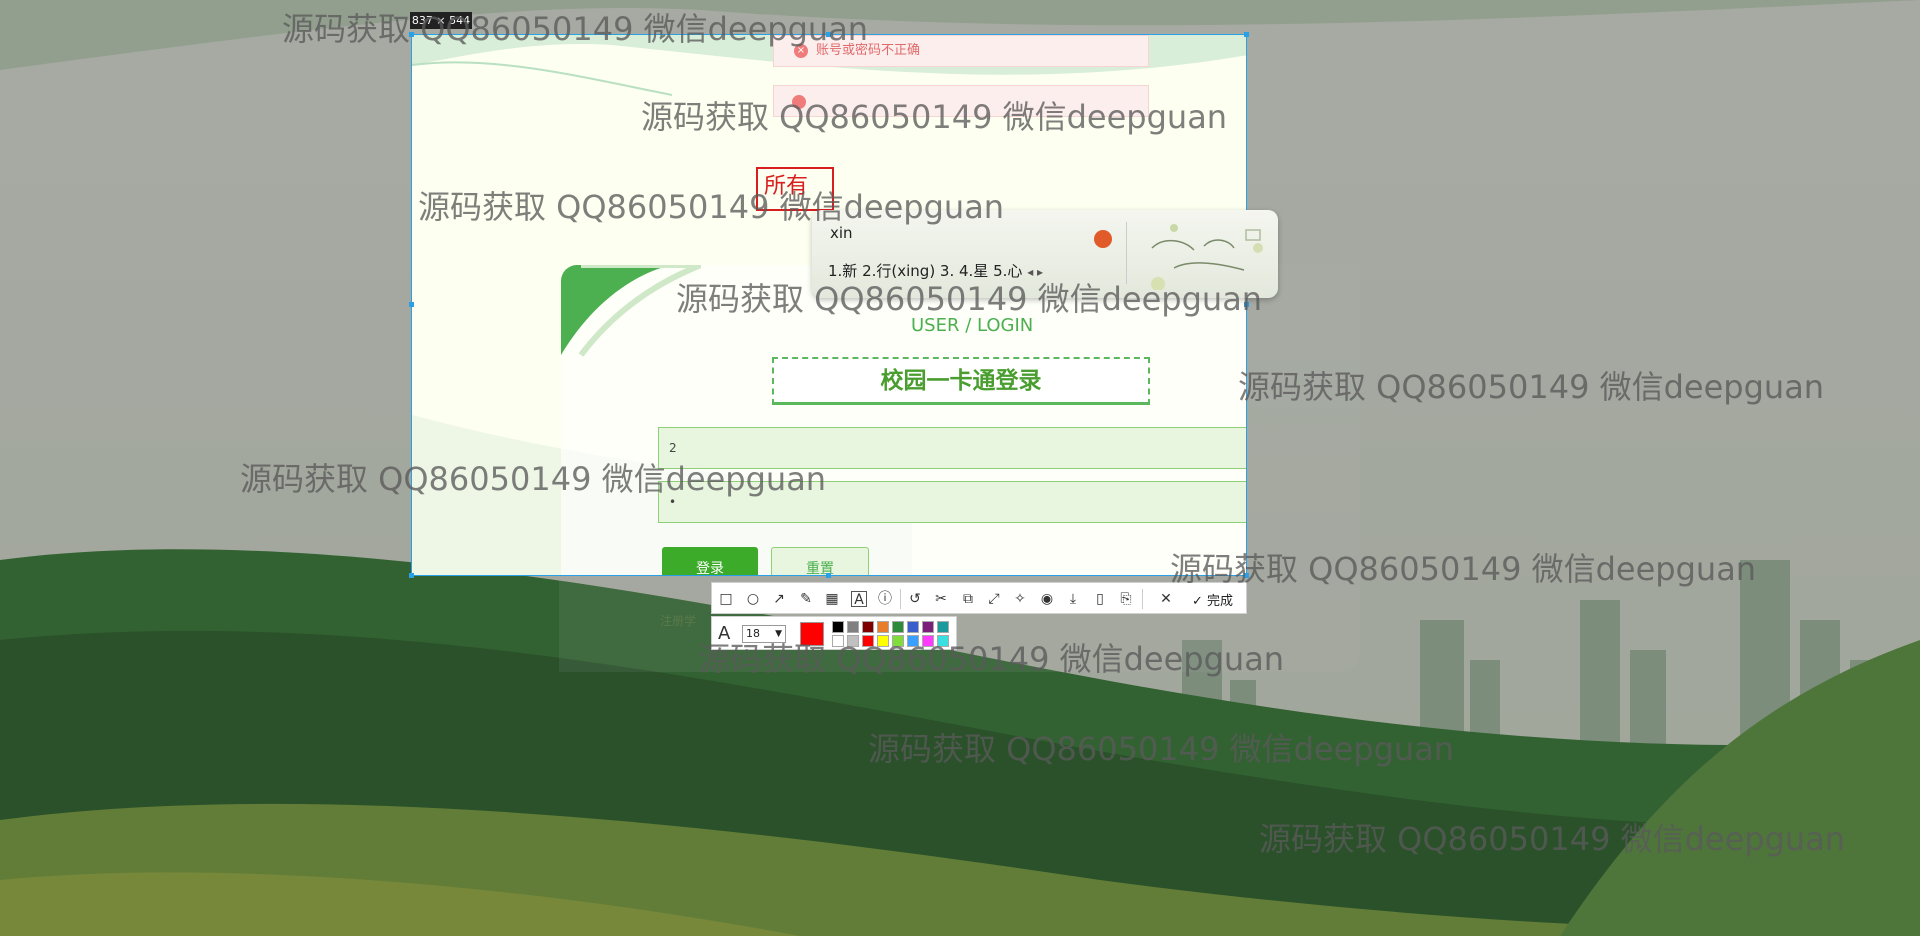  Describe the element at coordinates (1197, 601) in the screenshot. I see `check-icon: ✓` at that location.